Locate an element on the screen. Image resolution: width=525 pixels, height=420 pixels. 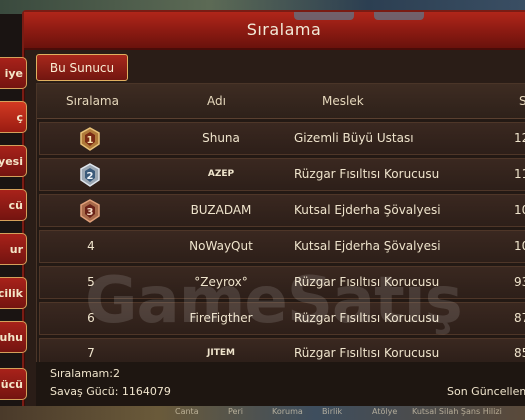
battle-power-label: Savaş Gücü: 1164079 is located at coordinates (110, 391).